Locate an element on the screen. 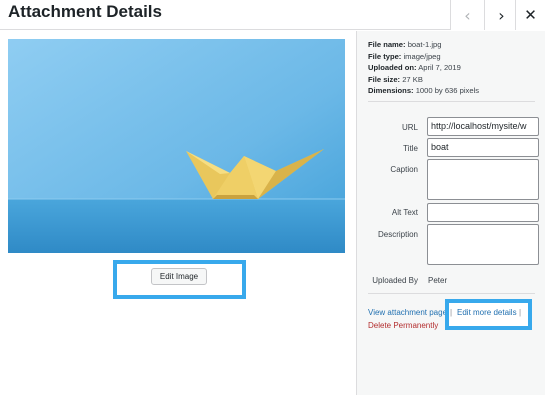 This screenshot has height=395, width=545. description-label: Description is located at coordinates (397, 234).